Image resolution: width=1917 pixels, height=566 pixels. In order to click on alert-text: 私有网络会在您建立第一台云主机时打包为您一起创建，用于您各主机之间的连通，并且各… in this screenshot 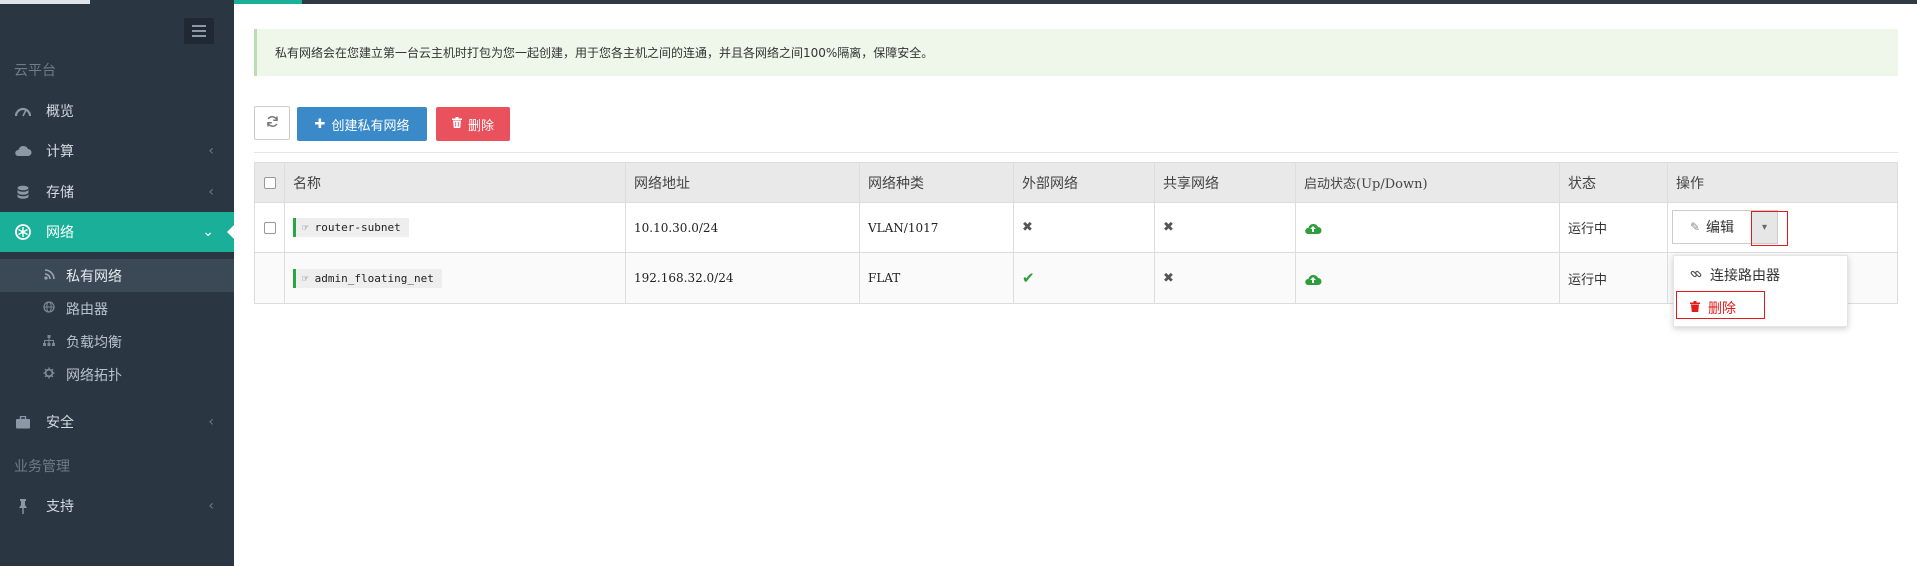, I will do `click(604, 53)`.